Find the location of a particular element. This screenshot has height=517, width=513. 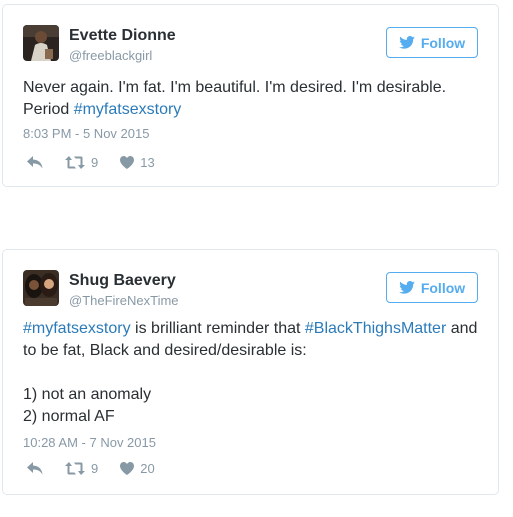

like-button: 20 is located at coordinates (137, 468).